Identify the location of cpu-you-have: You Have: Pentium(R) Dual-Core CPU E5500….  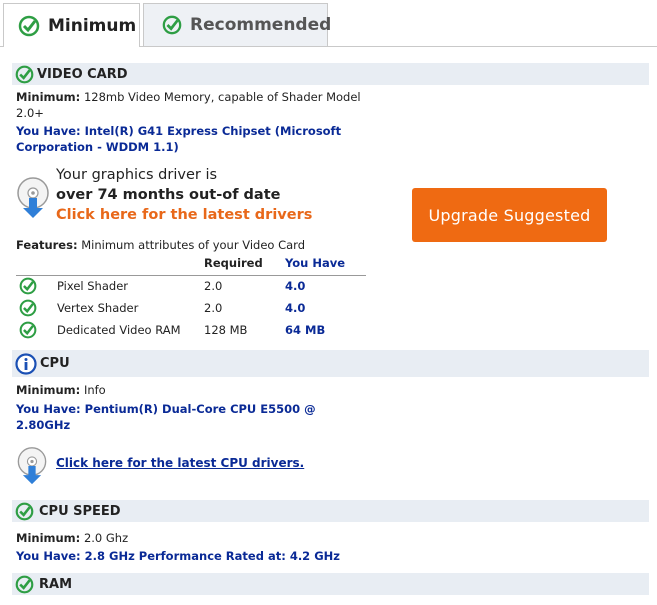
(166, 409).